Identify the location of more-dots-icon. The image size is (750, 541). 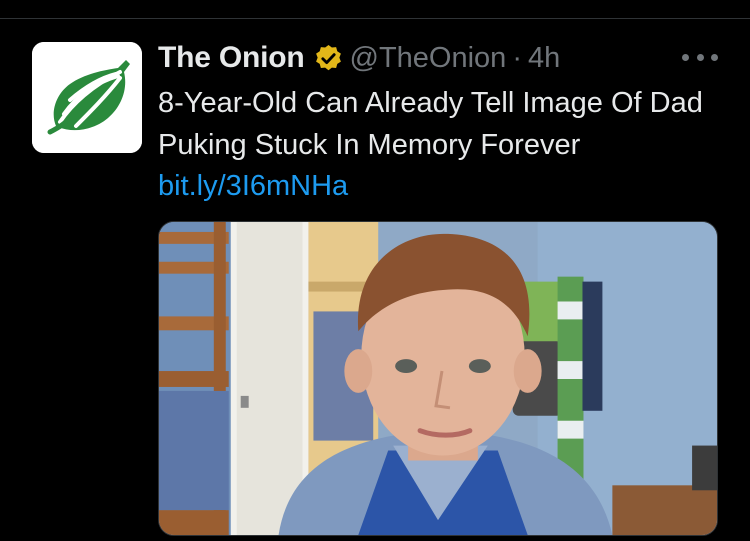
(700, 57).